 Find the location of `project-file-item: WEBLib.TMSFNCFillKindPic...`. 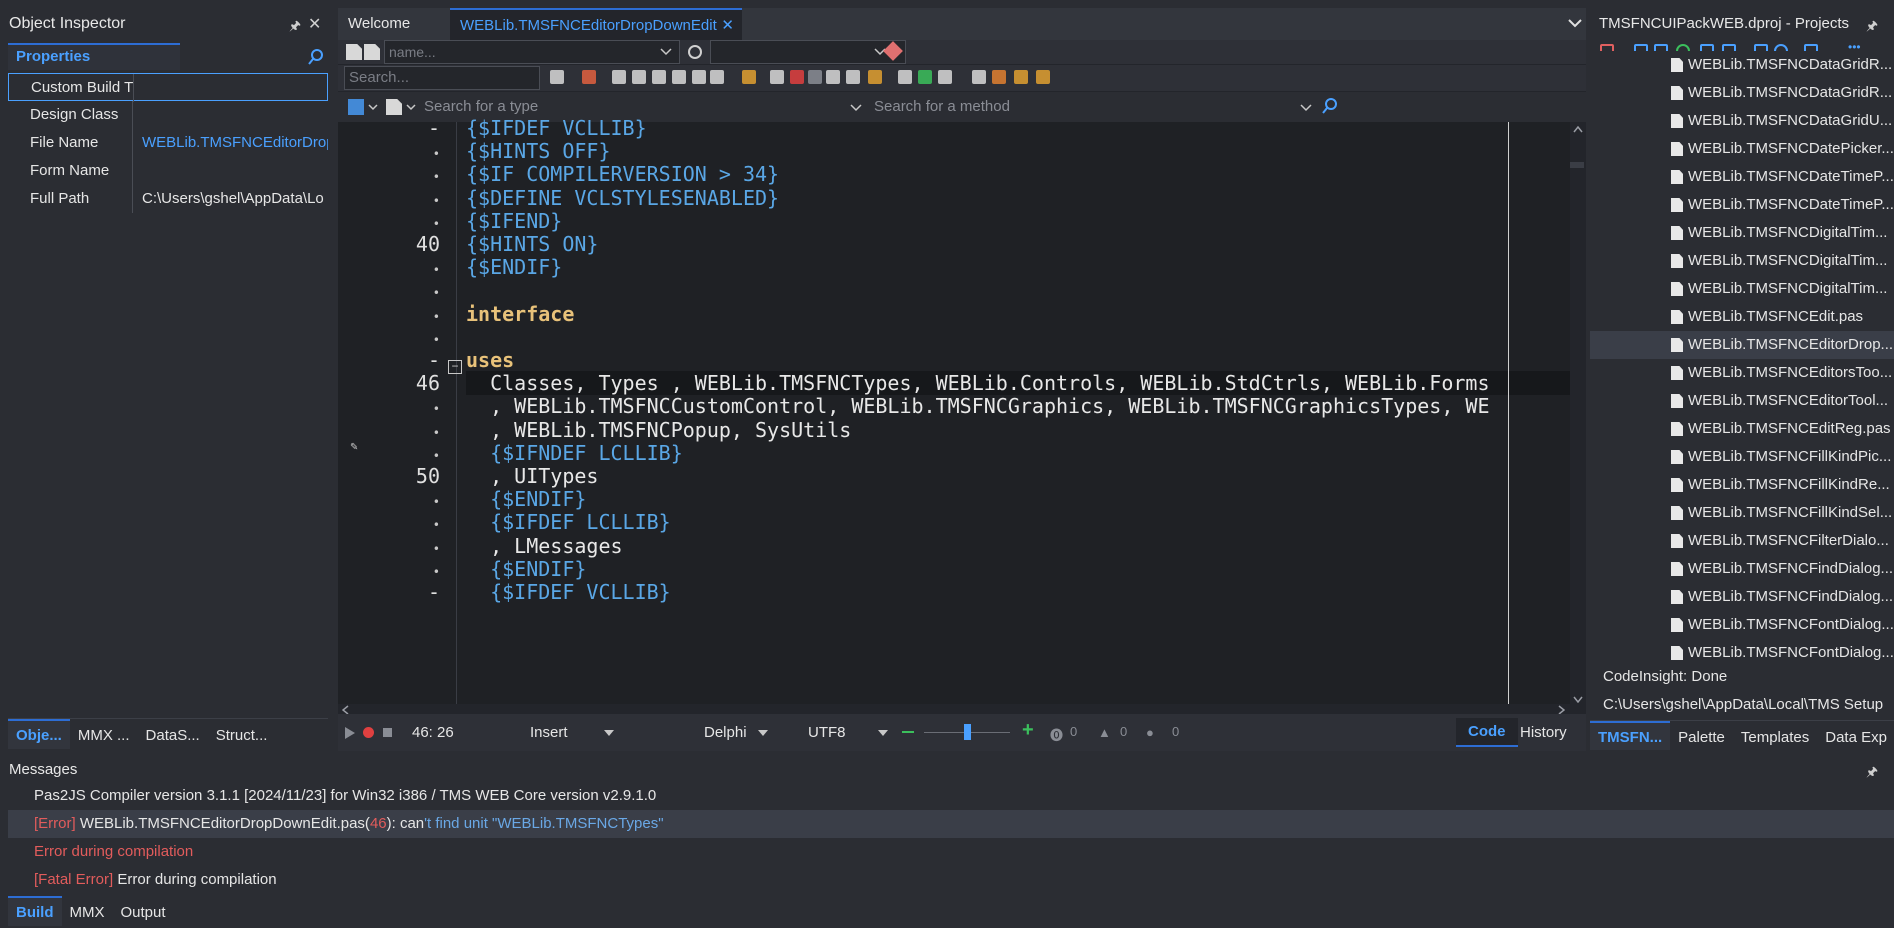

project-file-item: WEBLib.TMSFNCFillKindPic... is located at coordinates (1742, 457).